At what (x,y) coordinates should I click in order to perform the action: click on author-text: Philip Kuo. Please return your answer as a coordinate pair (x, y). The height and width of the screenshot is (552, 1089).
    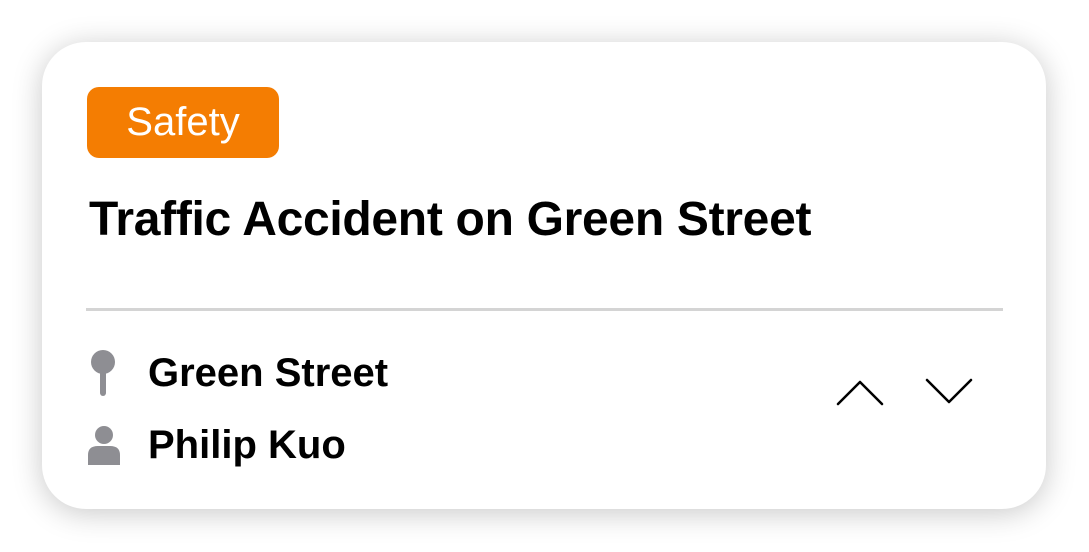
    Looking at the image, I should click on (247, 444).